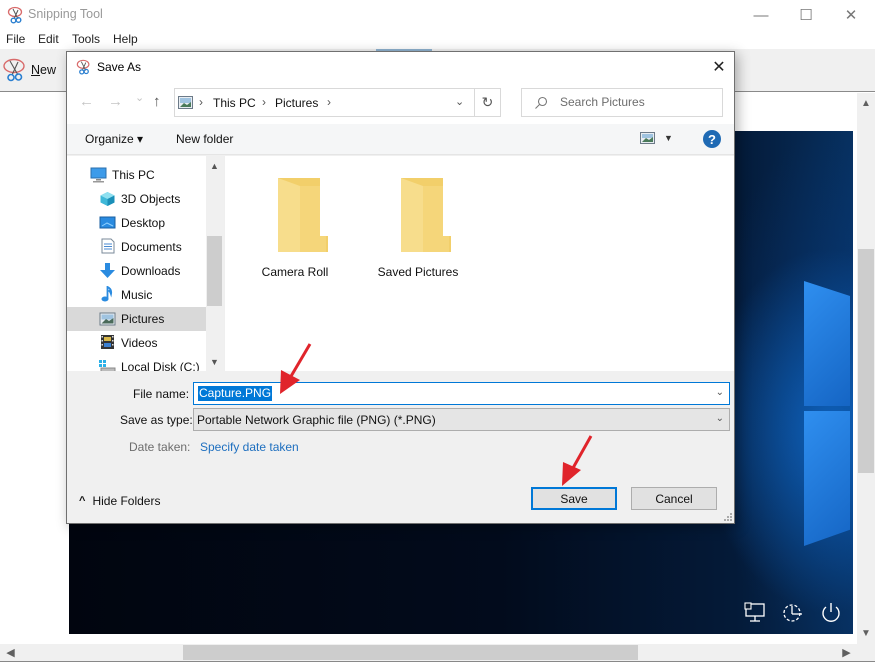  What do you see at coordinates (160, 447) in the screenshot?
I see `date-taken-label: Date taken:` at bounding box center [160, 447].